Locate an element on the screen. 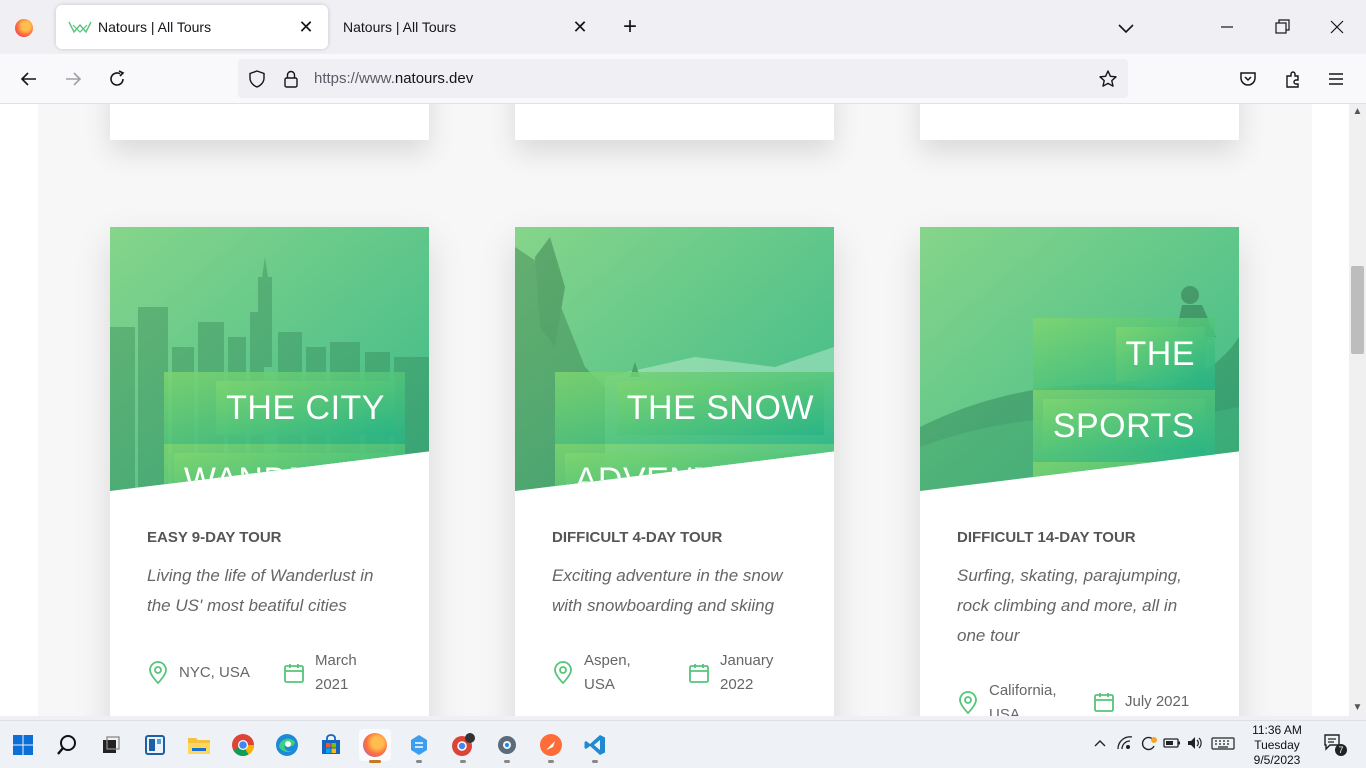 This screenshot has width=1366, height=768. puzzle-piece-icon is located at coordinates (1292, 79).